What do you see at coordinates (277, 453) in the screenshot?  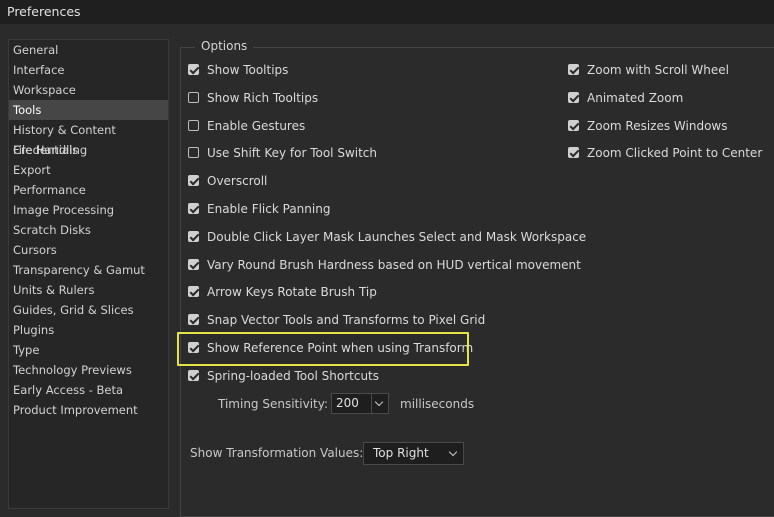 I see `transformation-values-label: Show Transformation Values:` at bounding box center [277, 453].